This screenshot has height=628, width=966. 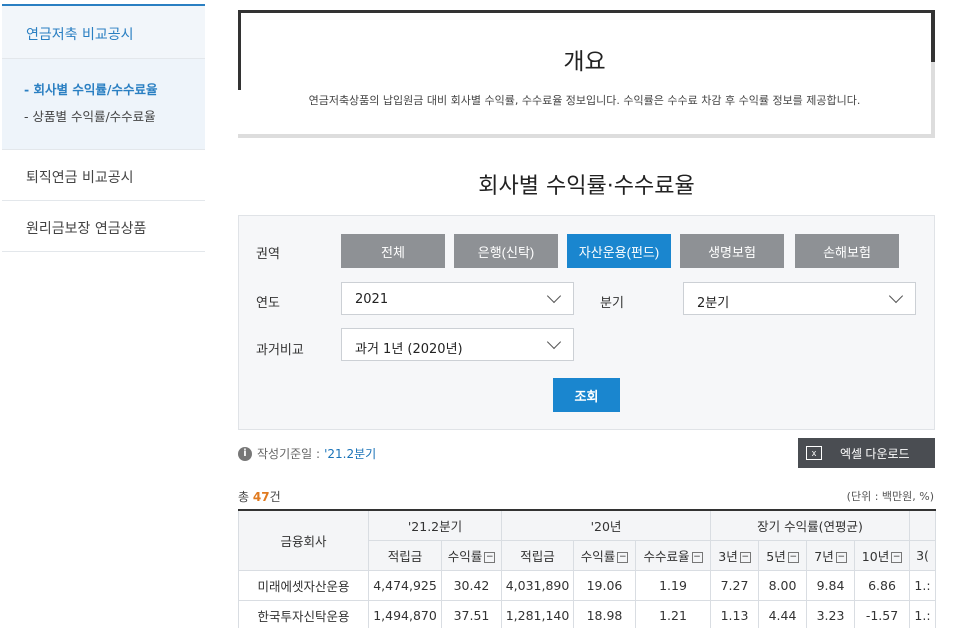 I want to click on table-cell: 6.86, so click(x=882, y=585).